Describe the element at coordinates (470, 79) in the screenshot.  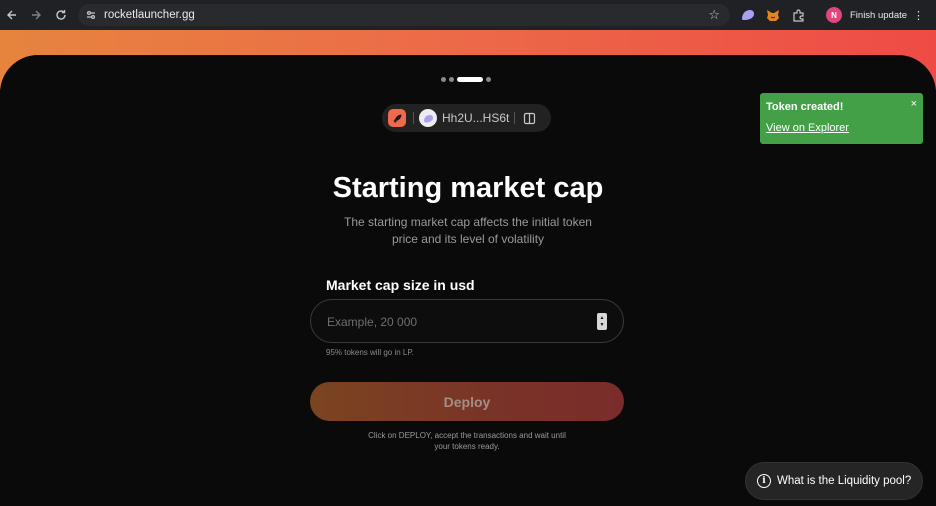
I see `step-dot-active` at that location.